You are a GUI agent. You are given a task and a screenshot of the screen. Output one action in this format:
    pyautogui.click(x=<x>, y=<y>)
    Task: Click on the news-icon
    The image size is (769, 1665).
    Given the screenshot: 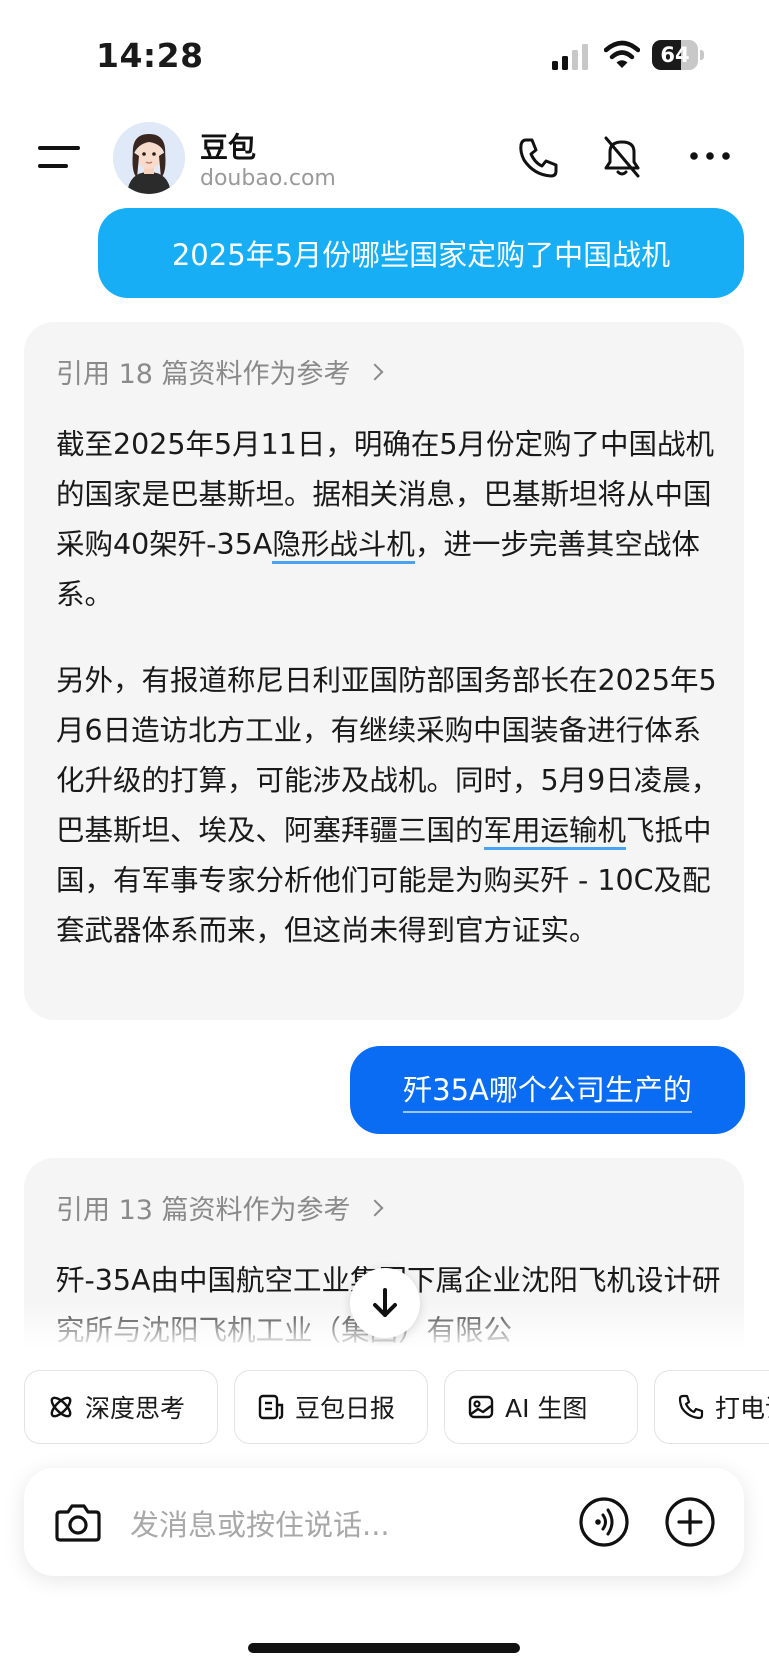 What is the action you would take?
    pyautogui.click(x=271, y=1407)
    